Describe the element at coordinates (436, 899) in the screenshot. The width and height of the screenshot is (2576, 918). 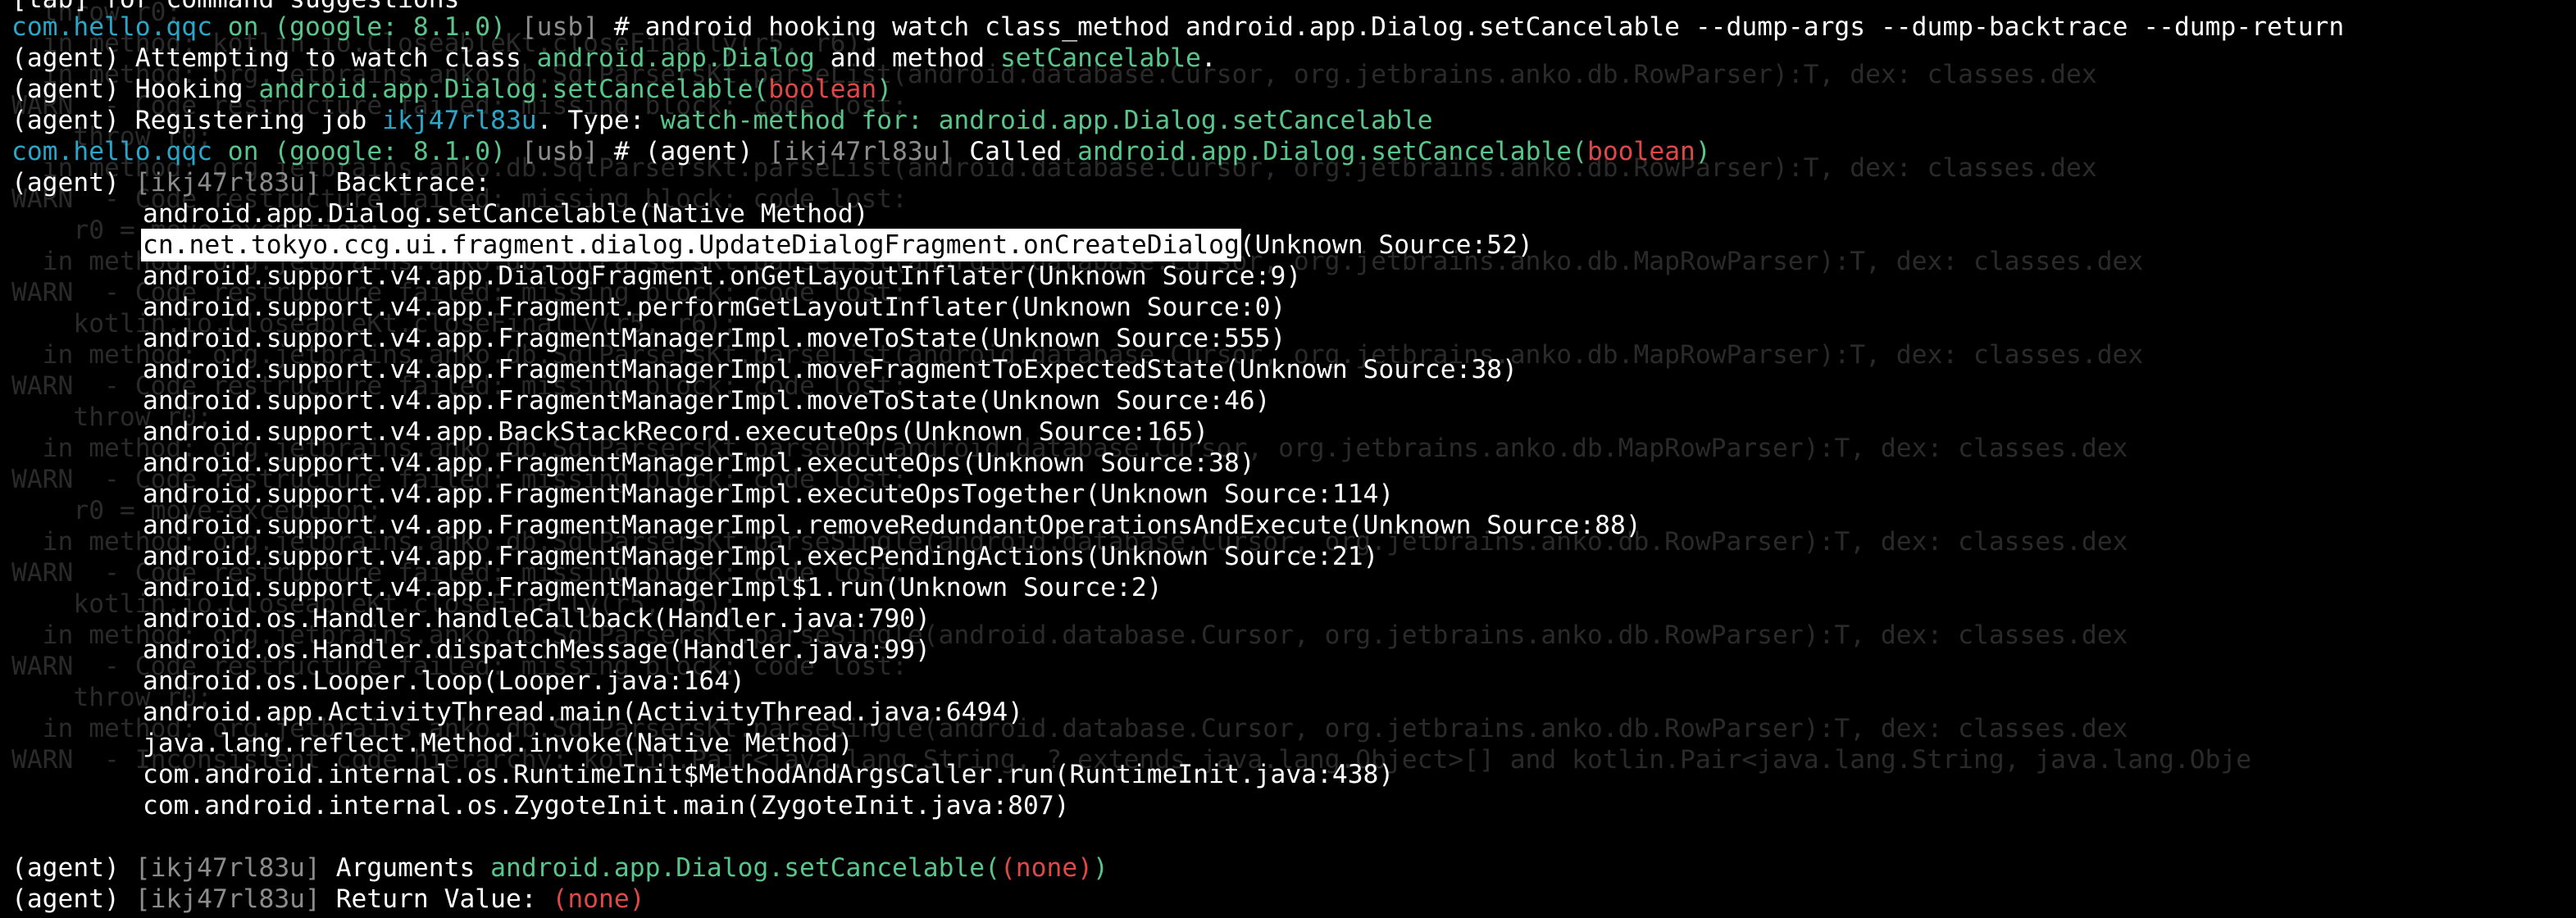
I see `return-label: Return Value:` at that location.